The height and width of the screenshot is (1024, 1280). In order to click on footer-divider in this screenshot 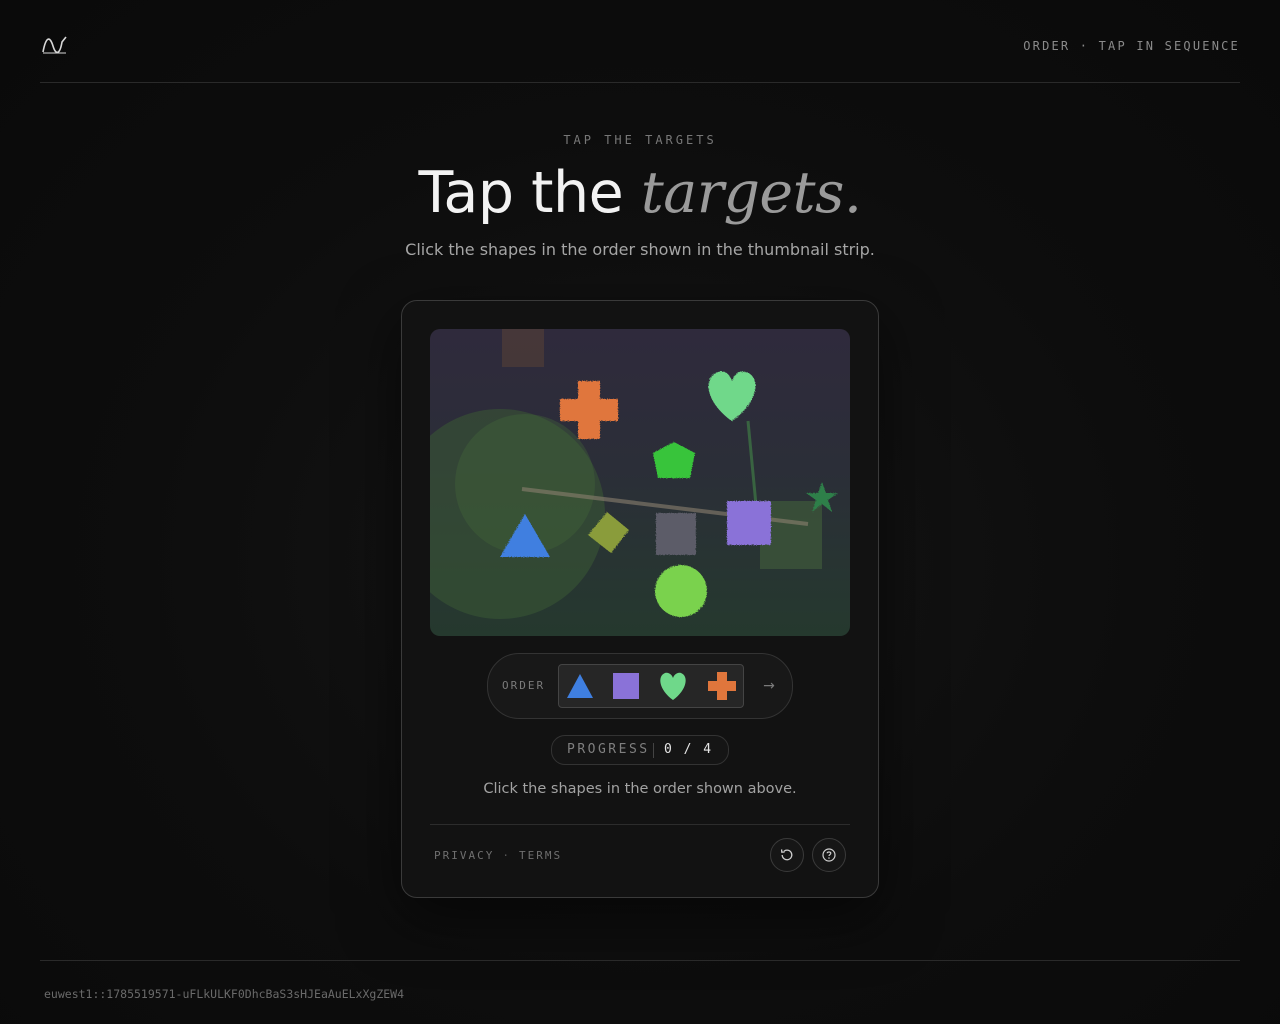, I will do `click(640, 960)`.